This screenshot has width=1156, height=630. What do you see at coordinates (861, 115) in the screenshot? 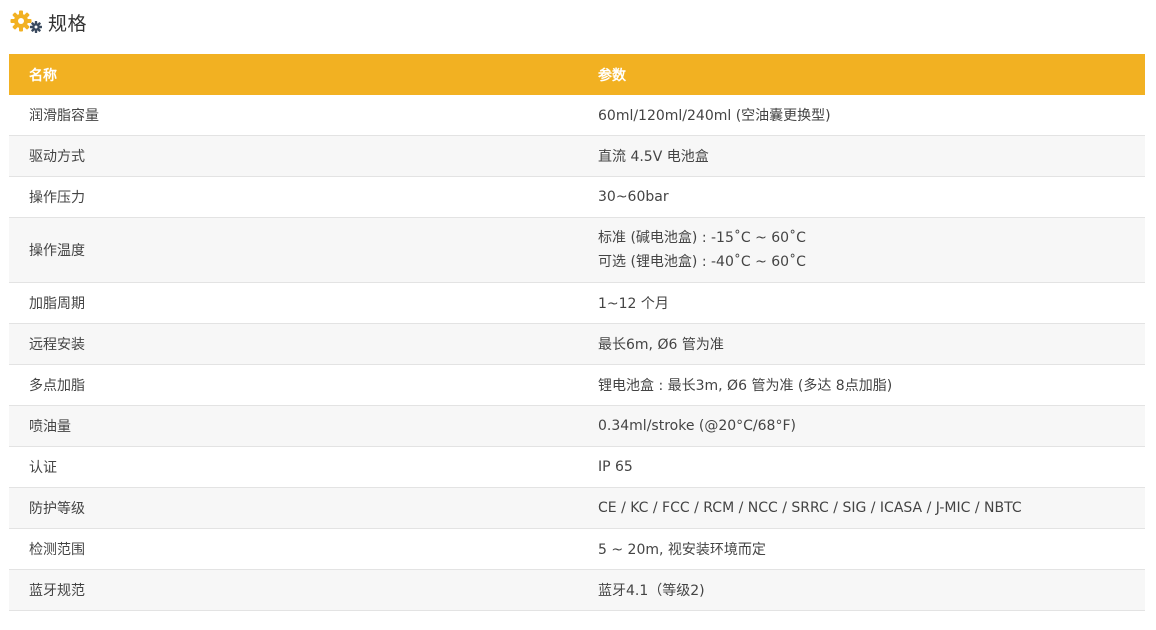
I see `row-value: 60ml/120ml/240ml (空油囊更换型)` at bounding box center [861, 115].